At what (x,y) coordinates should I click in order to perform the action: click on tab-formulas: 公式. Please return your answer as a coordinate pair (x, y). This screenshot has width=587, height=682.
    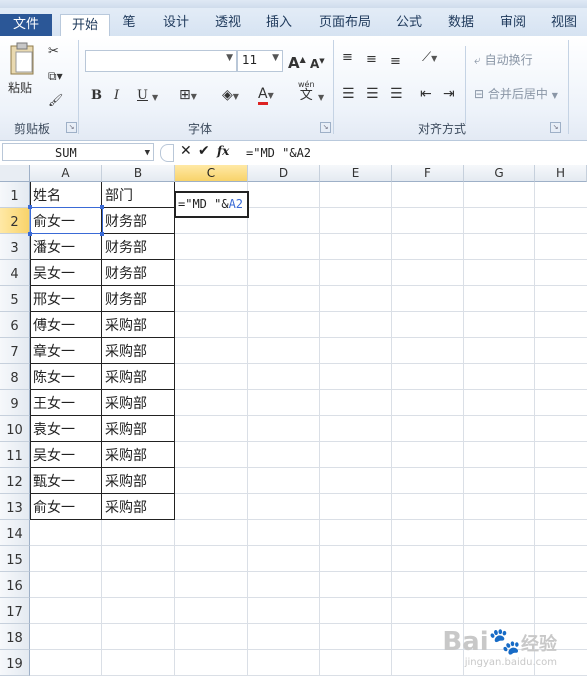
    Looking at the image, I should click on (409, 24).